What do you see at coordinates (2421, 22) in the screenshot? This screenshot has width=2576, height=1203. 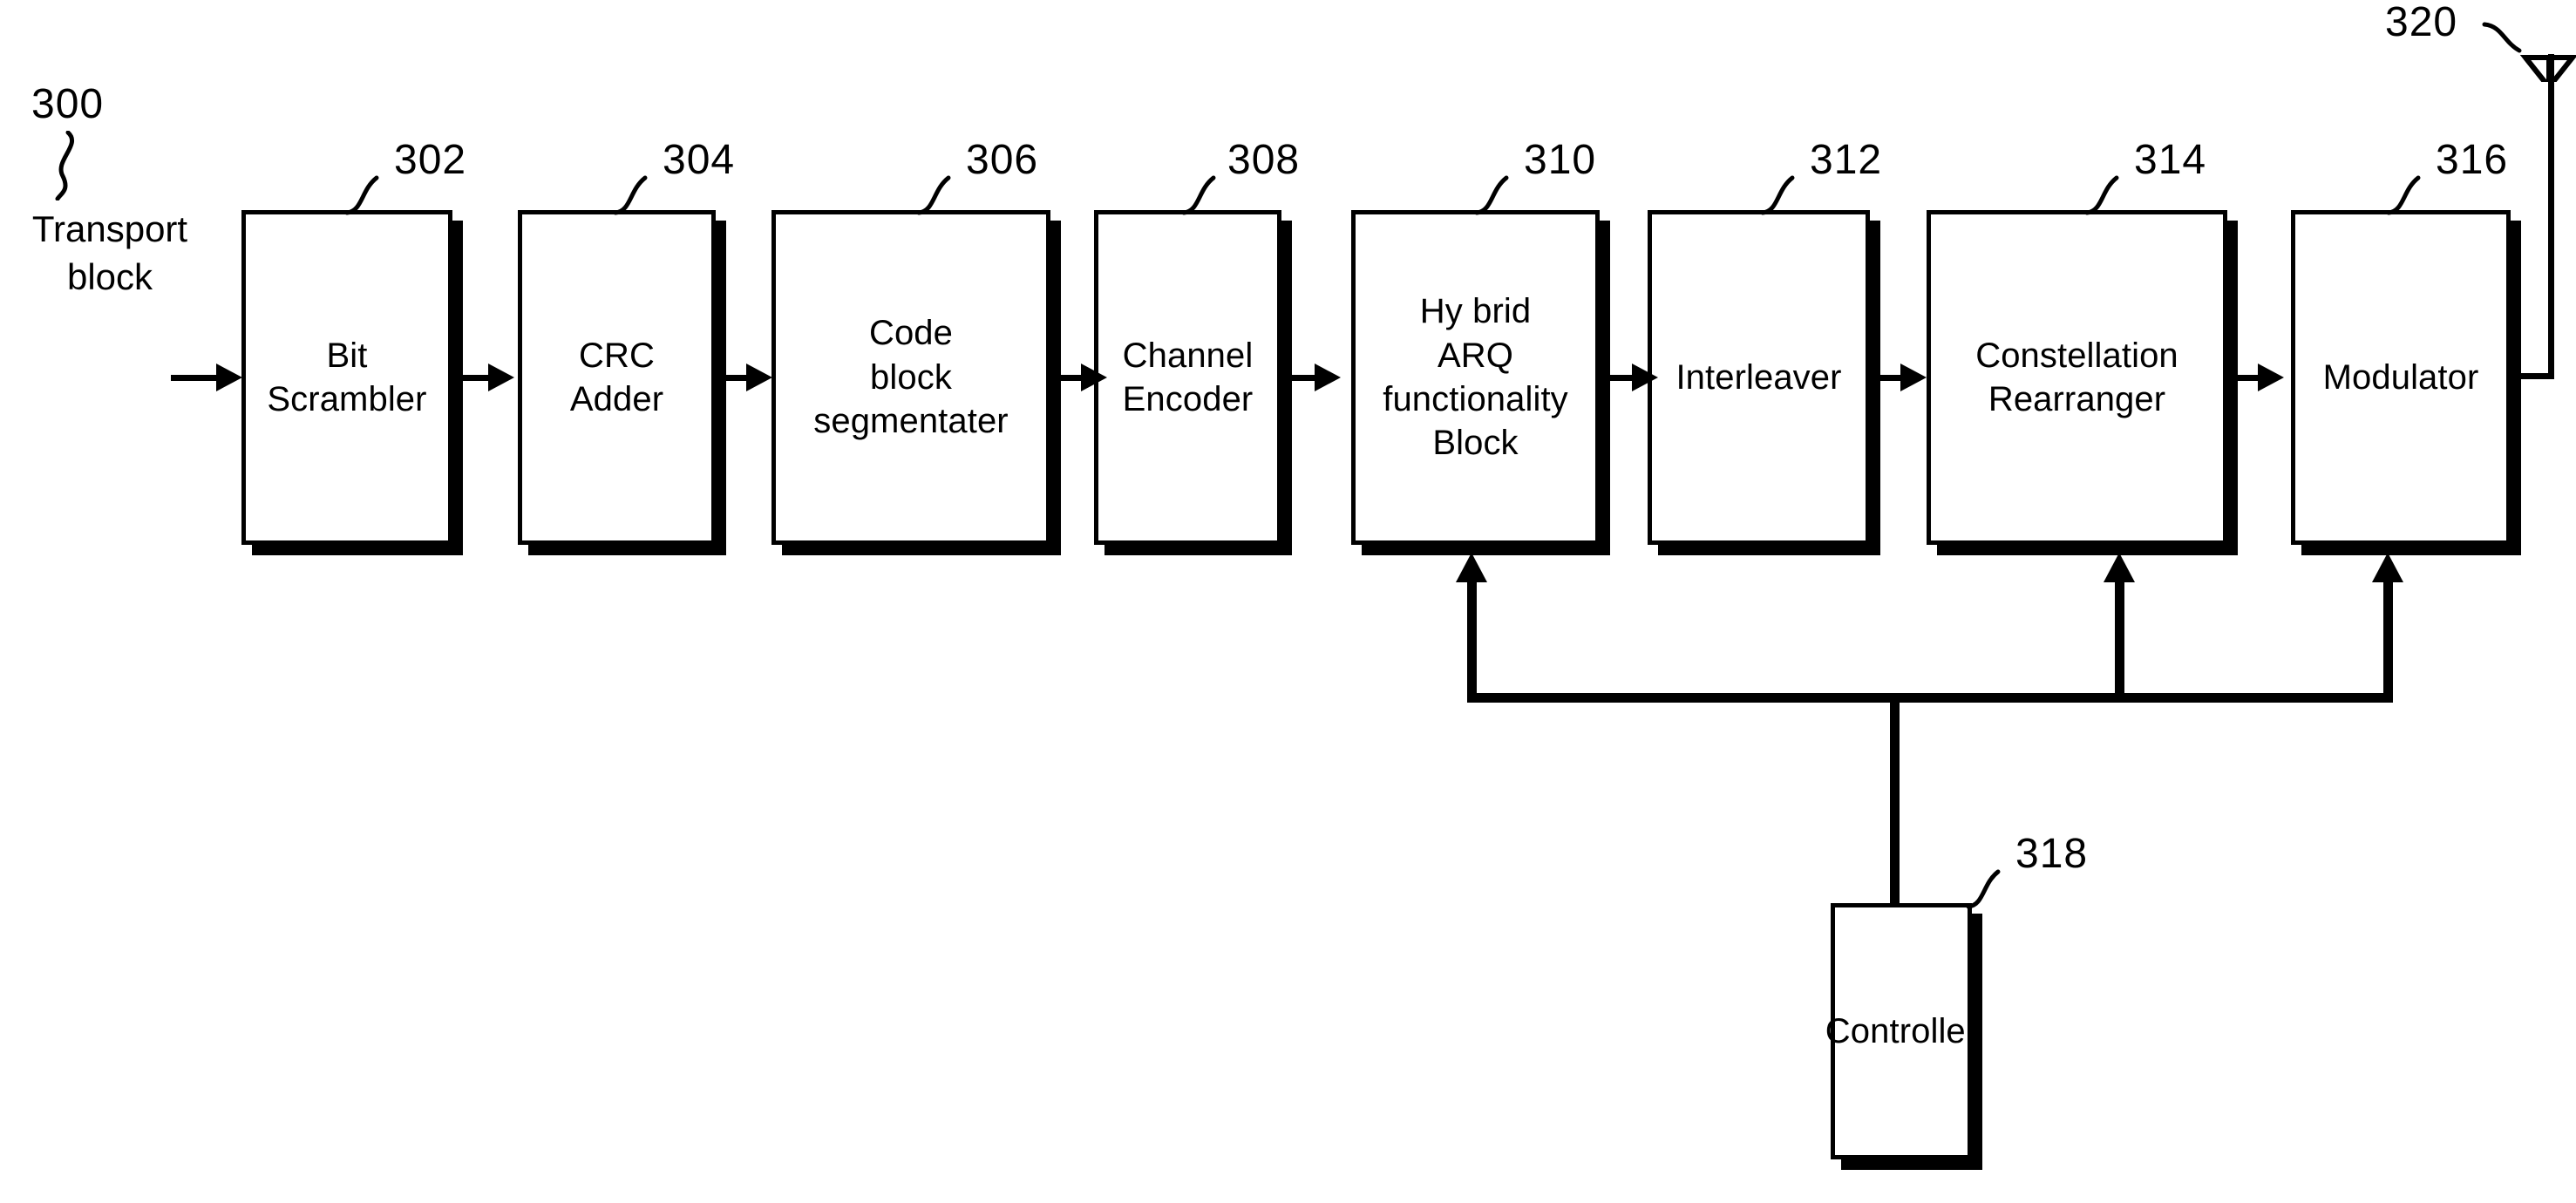 I see `ref-320: 320` at bounding box center [2421, 22].